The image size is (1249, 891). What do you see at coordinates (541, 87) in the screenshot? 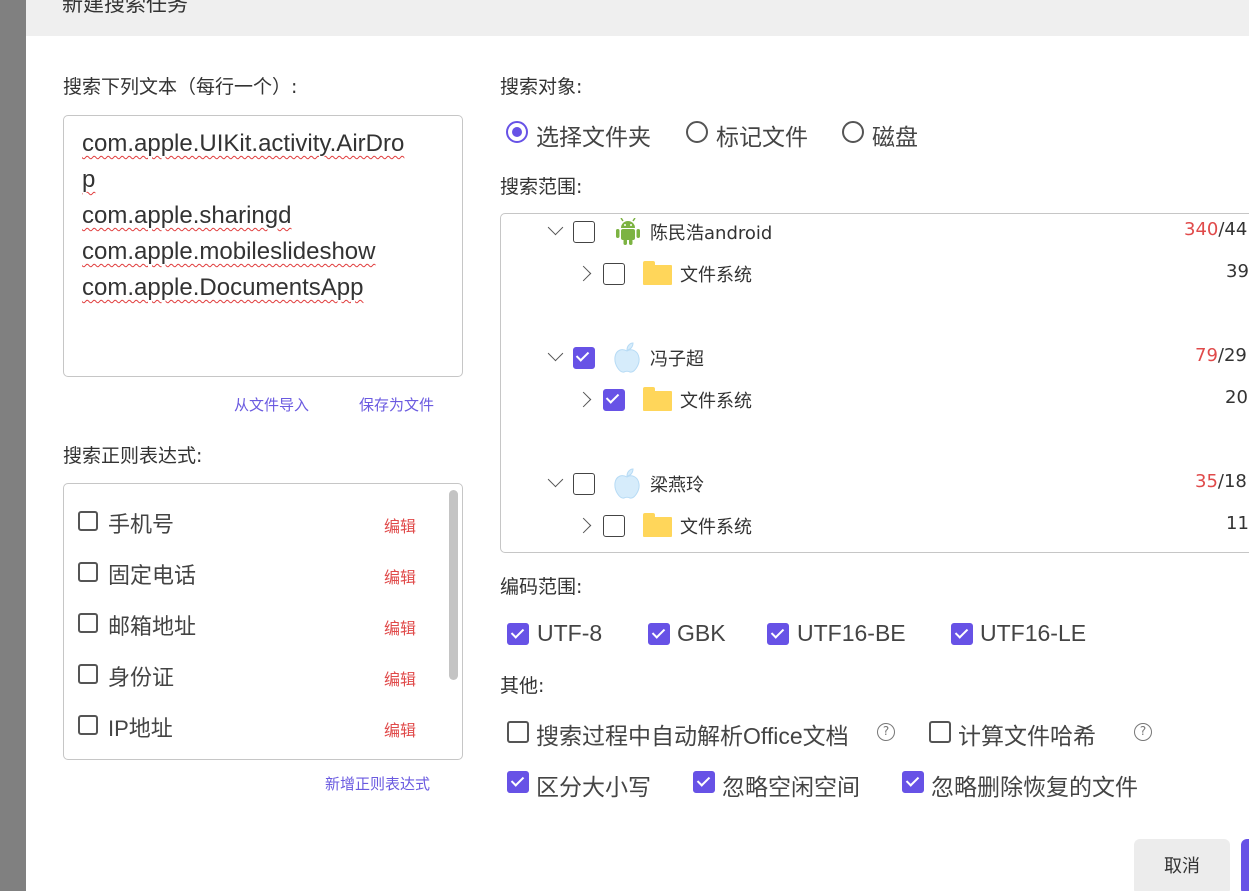
I see `search-target-label: 搜索对象:` at bounding box center [541, 87].